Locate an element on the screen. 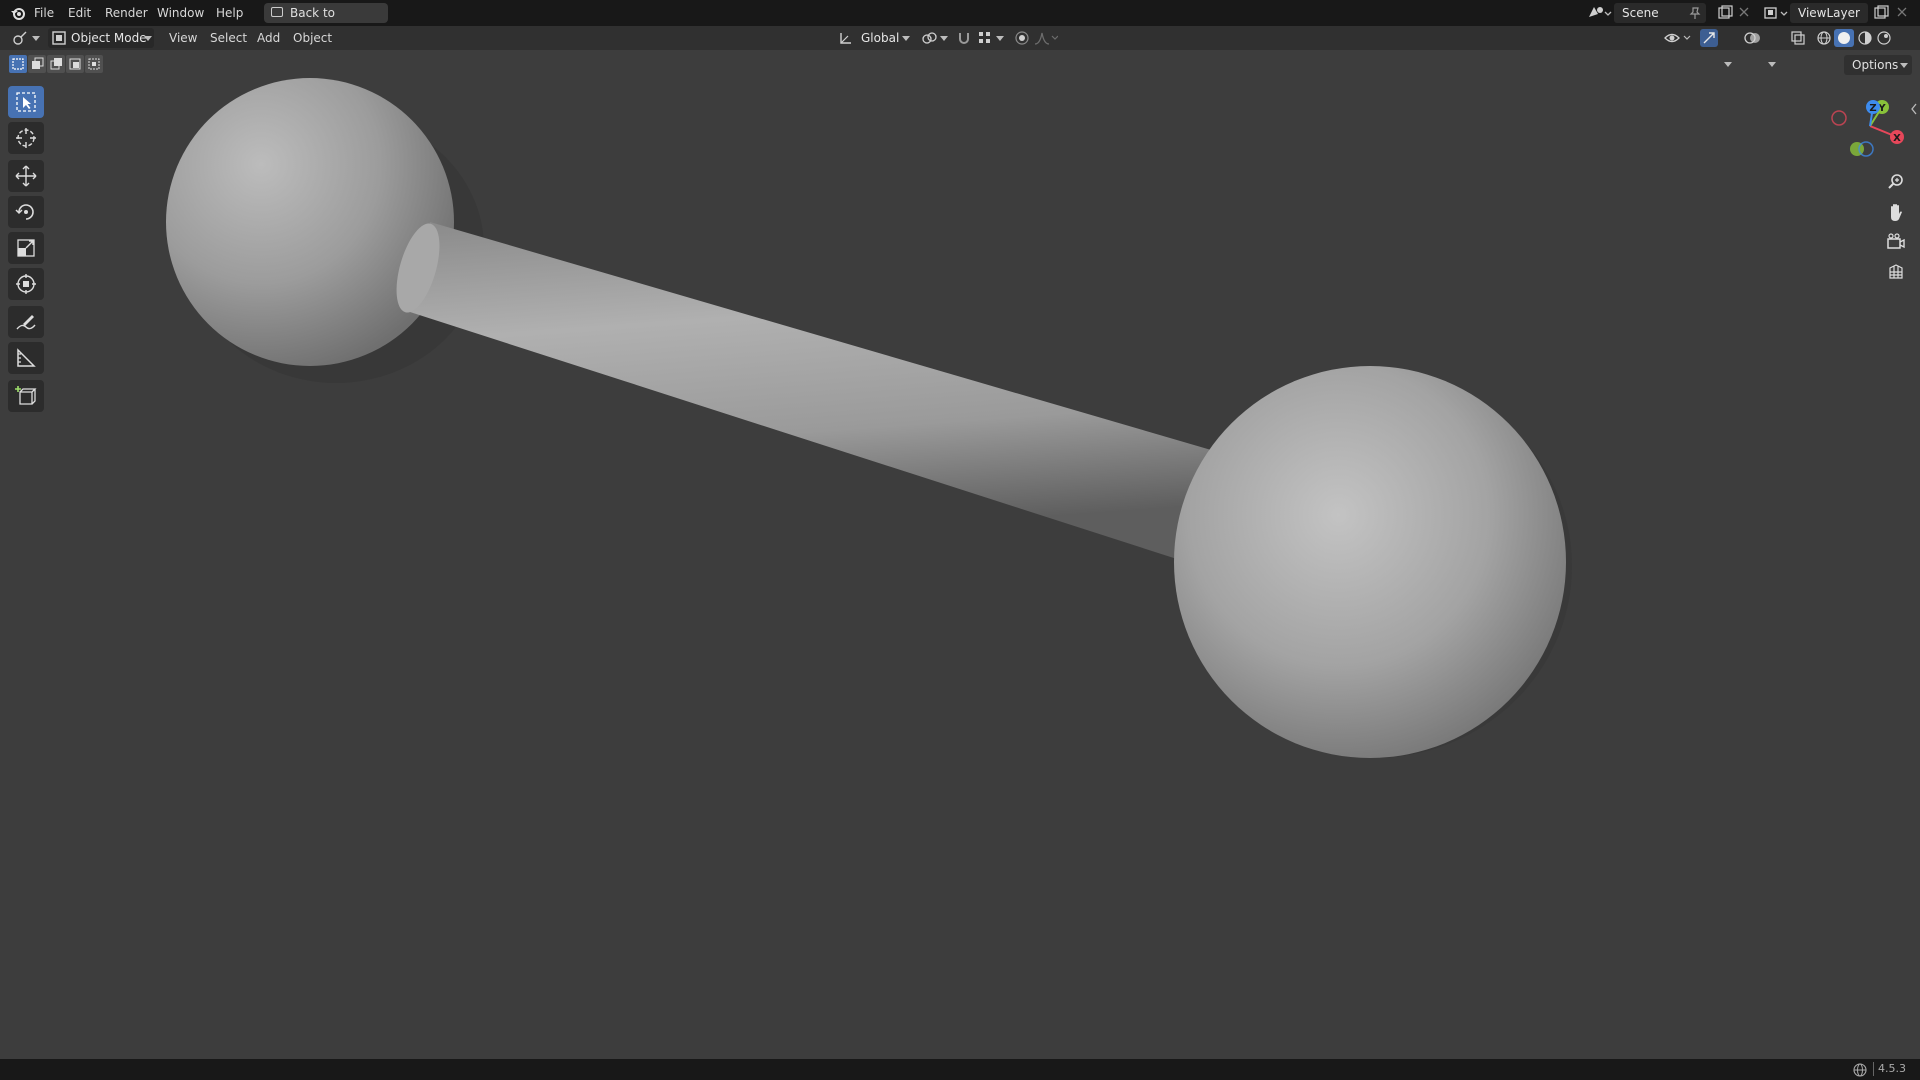  measure-icon is located at coordinates (26, 357).